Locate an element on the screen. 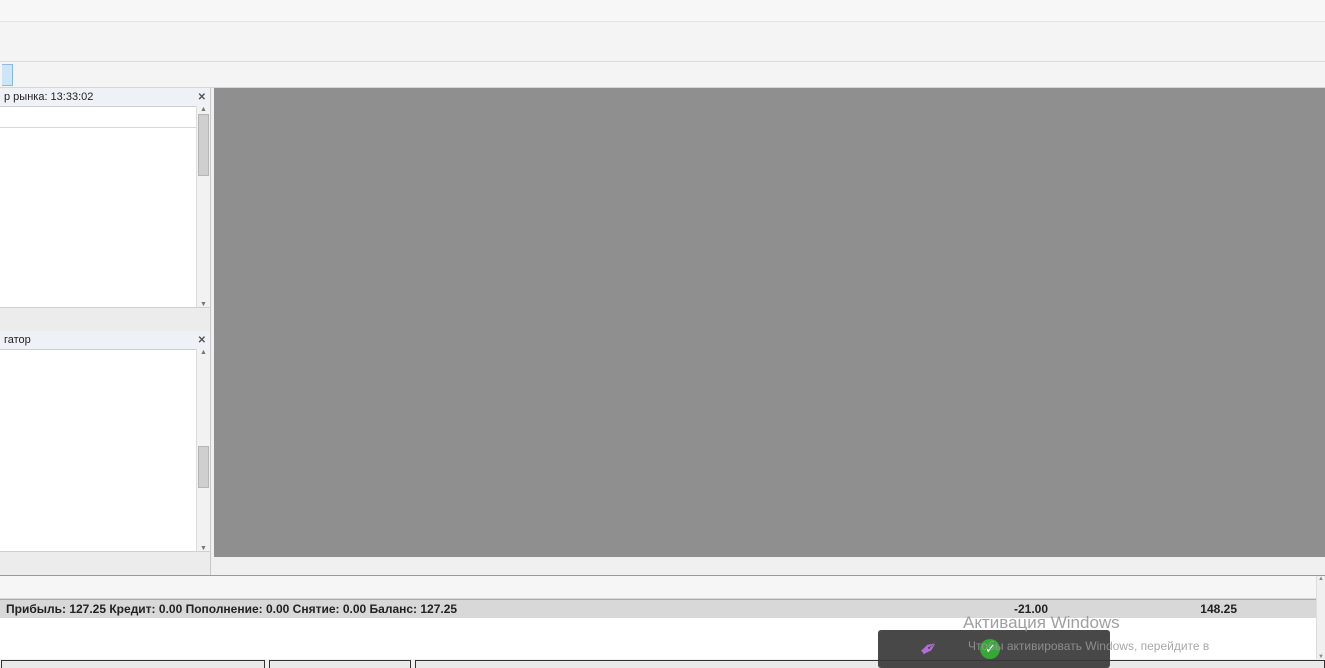 The height and width of the screenshot is (668, 1325). timeframe-active-stub is located at coordinates (7, 74).